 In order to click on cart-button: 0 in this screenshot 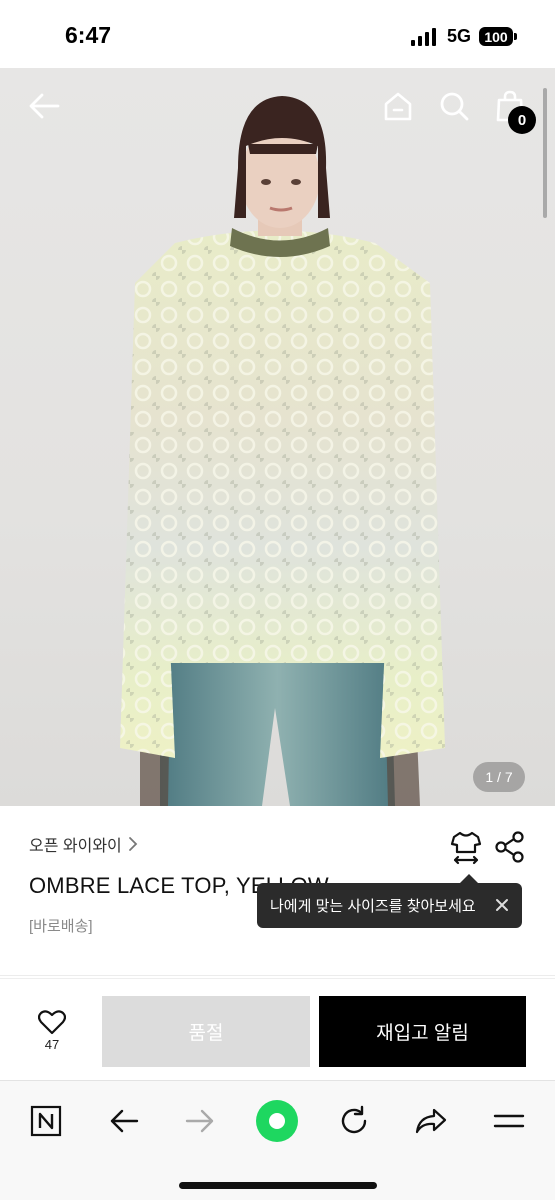, I will do `click(513, 110)`.